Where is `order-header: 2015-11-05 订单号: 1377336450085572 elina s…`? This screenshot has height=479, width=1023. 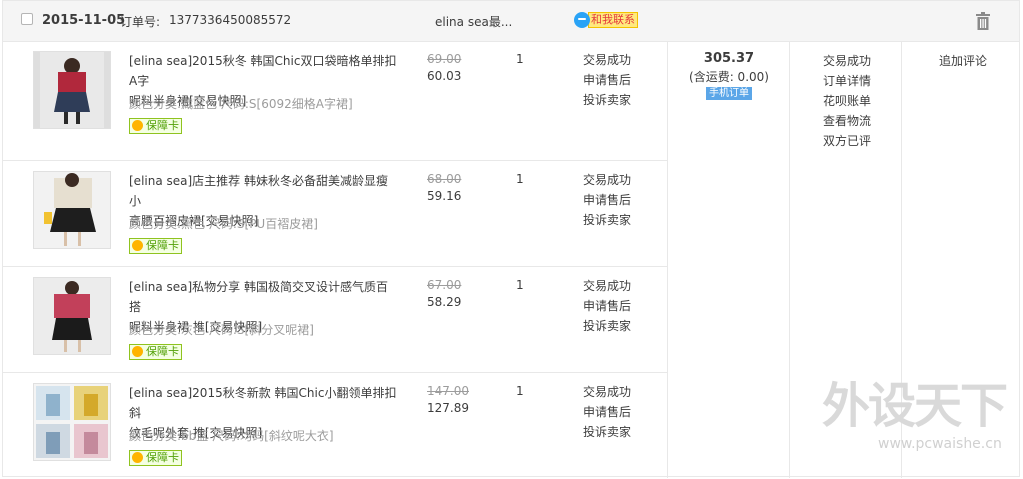 order-header: 2015-11-05 订单号: 1377336450085572 elina s… is located at coordinates (511, 21).